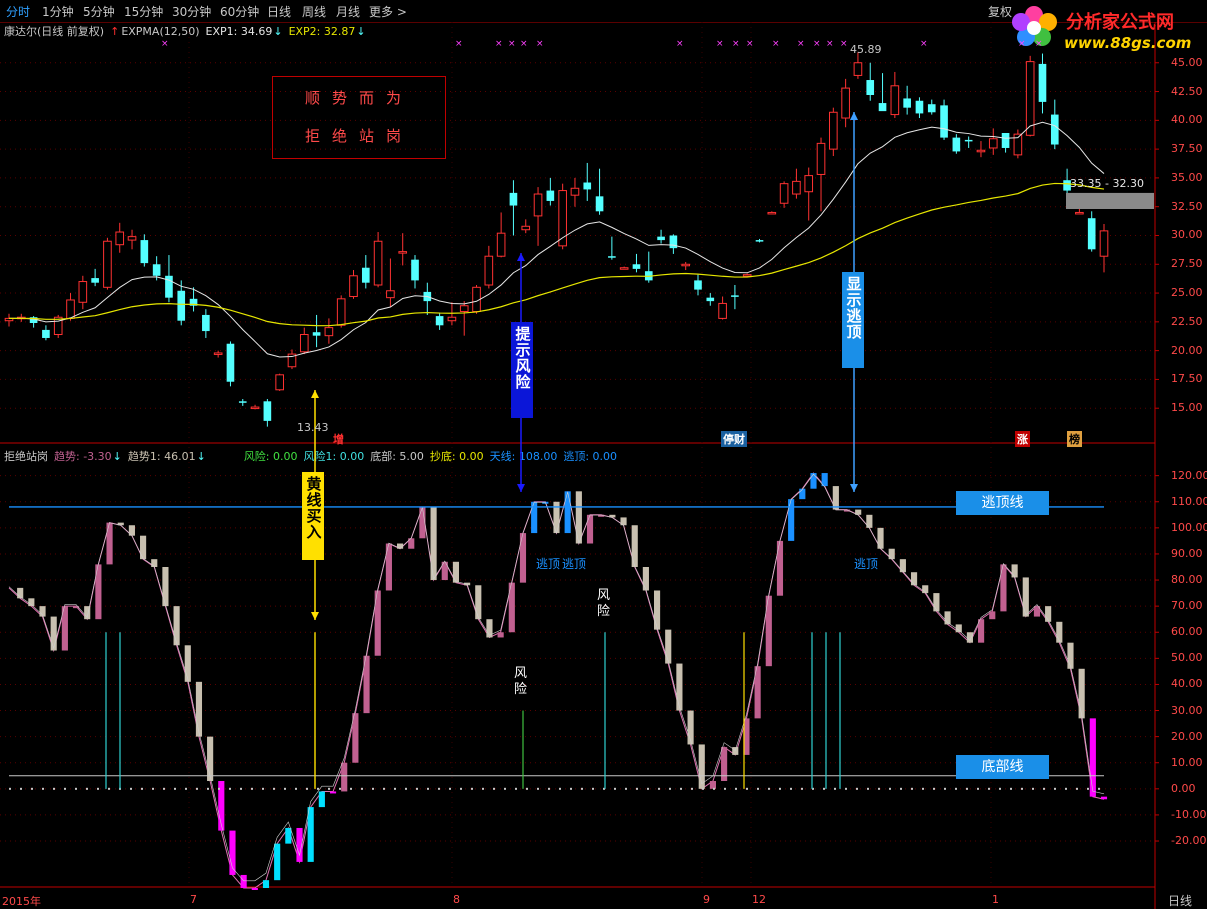  What do you see at coordinates (315, 616) in the screenshot?
I see `yellow-buy-arrow-tail` at bounding box center [315, 616].